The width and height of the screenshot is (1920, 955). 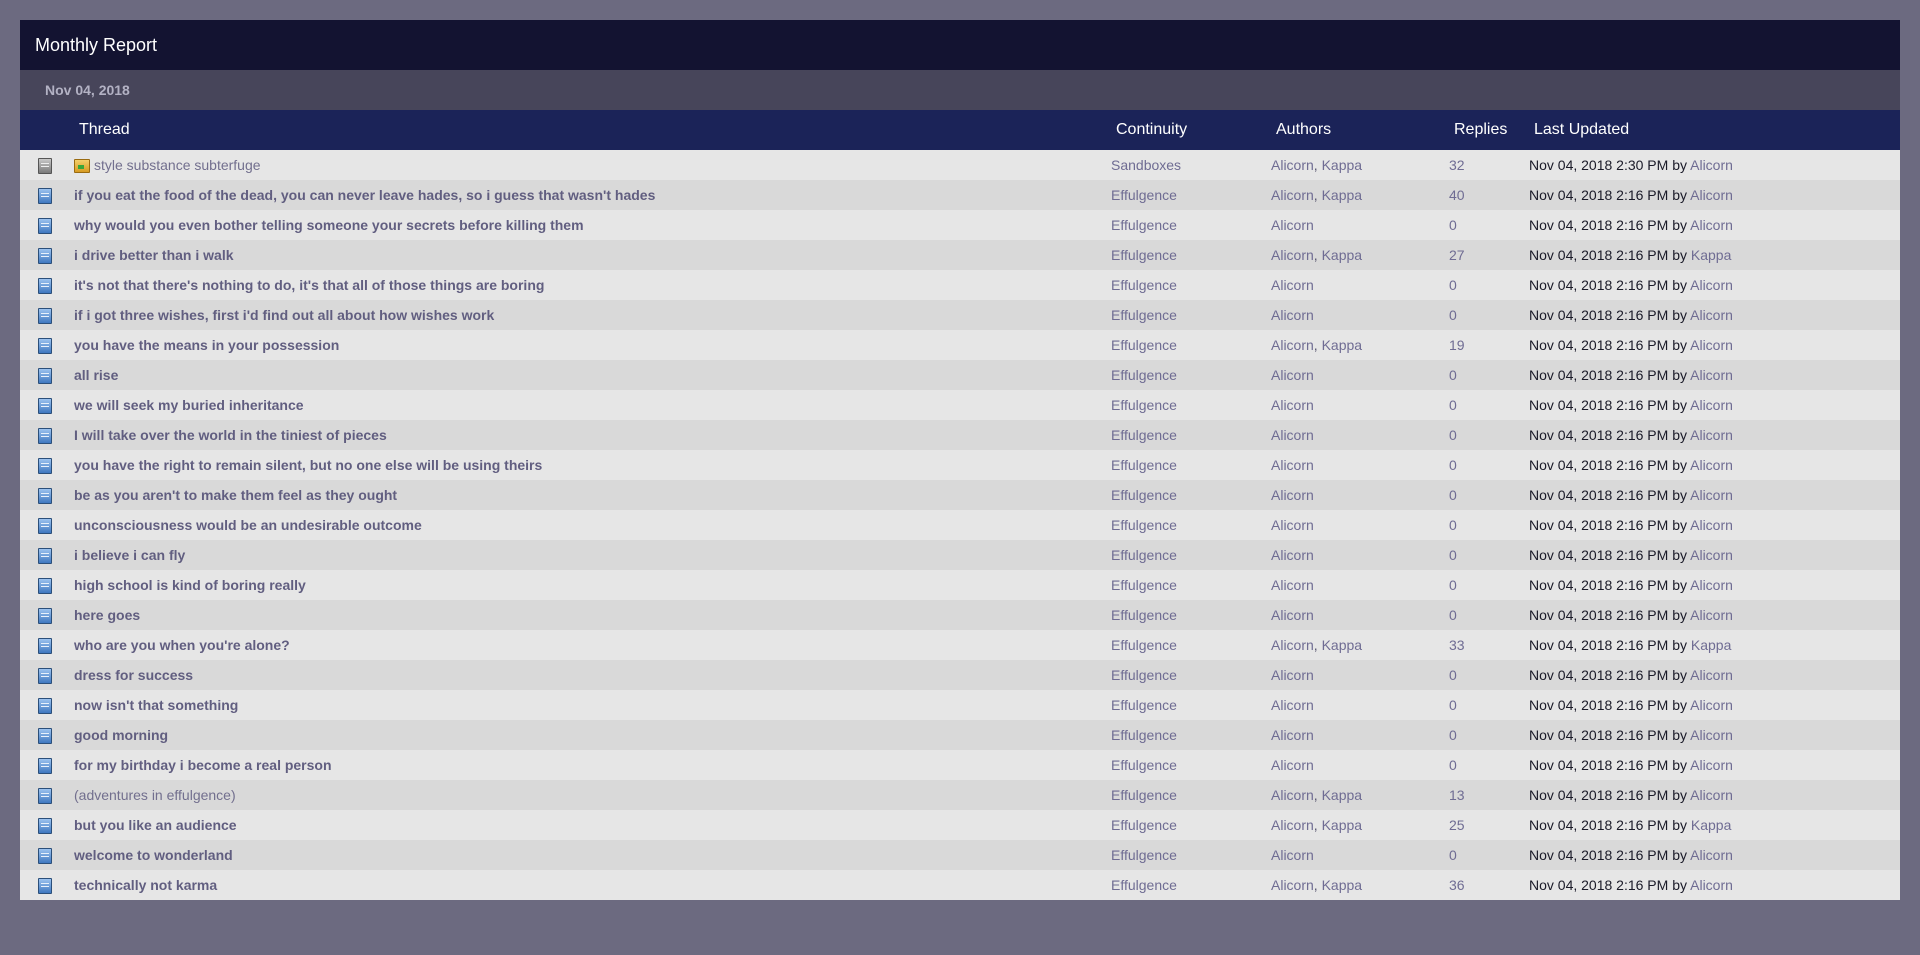 I want to click on last-updated-author-link: Kappa, so click(x=1711, y=255).